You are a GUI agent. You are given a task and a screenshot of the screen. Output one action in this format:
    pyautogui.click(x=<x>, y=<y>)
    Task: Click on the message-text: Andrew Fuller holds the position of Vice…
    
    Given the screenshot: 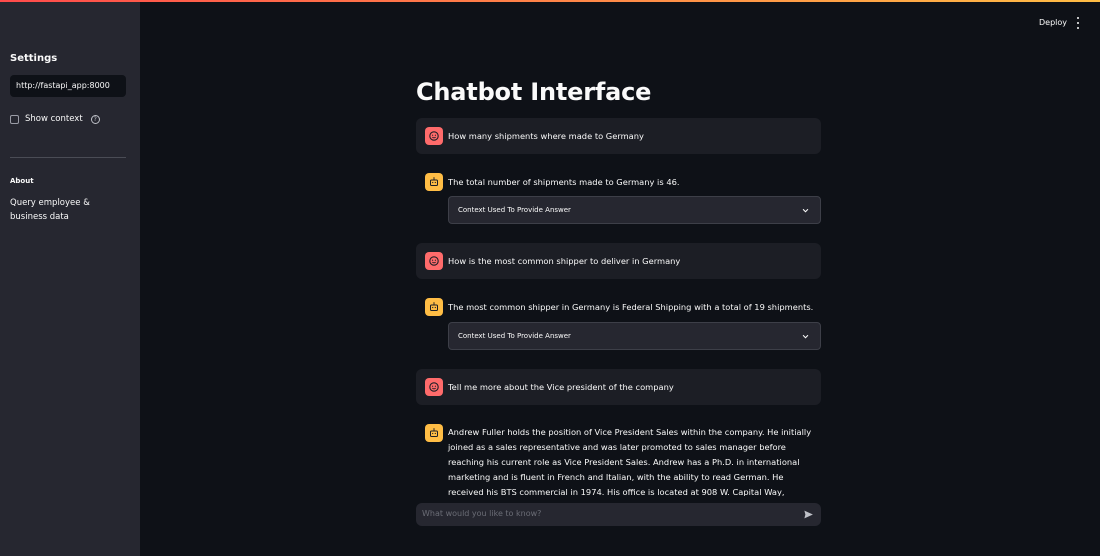 What is the action you would take?
    pyautogui.click(x=630, y=461)
    